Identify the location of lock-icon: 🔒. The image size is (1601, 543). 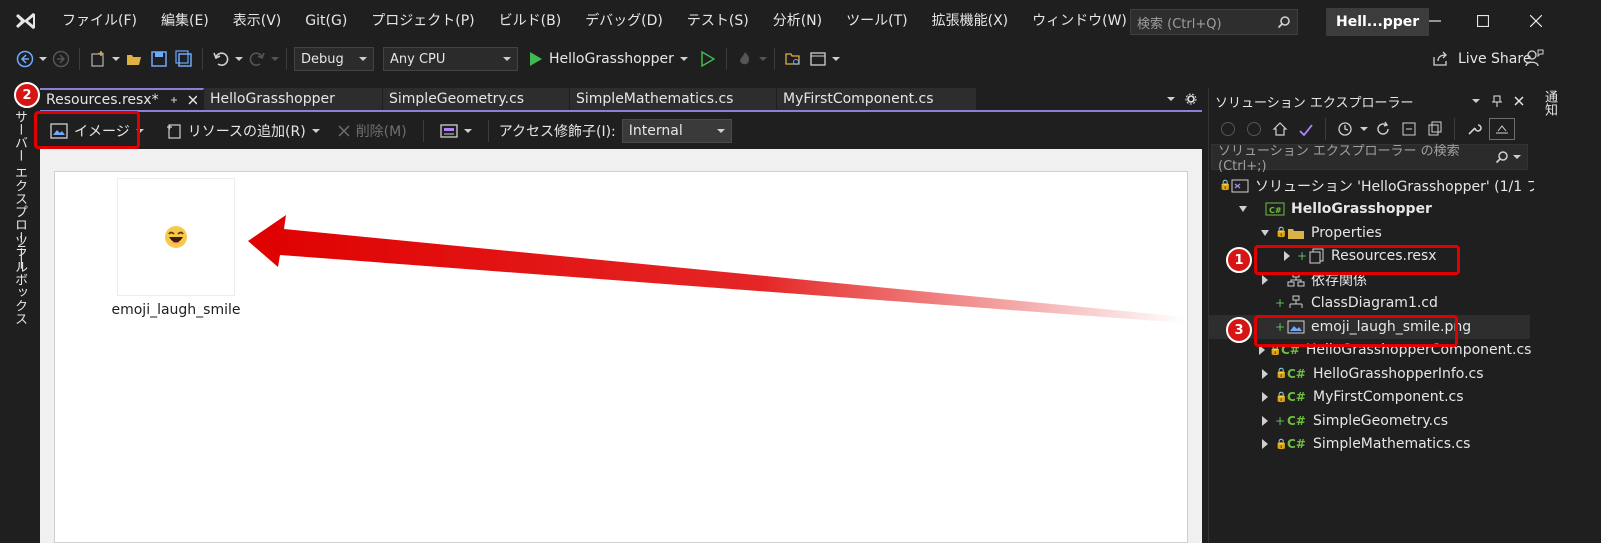
(1281, 444).